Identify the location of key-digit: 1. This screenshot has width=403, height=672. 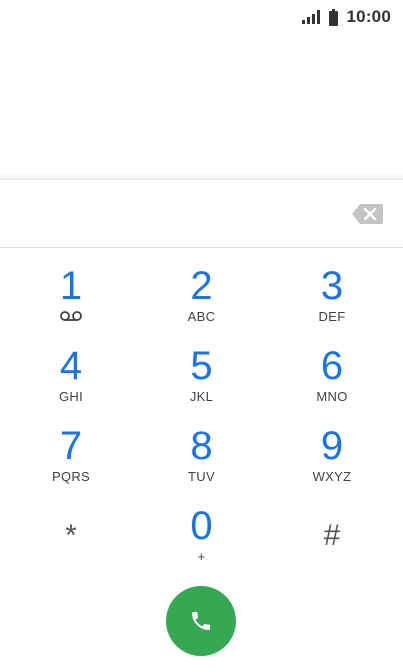
(71, 286).